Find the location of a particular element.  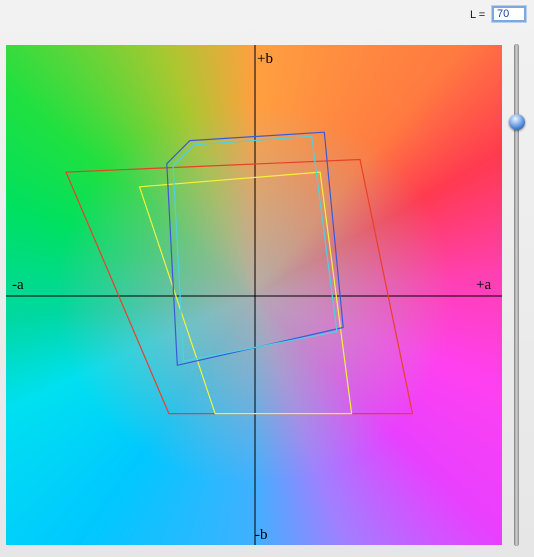

plus-b-label: +b is located at coordinates (265, 59).